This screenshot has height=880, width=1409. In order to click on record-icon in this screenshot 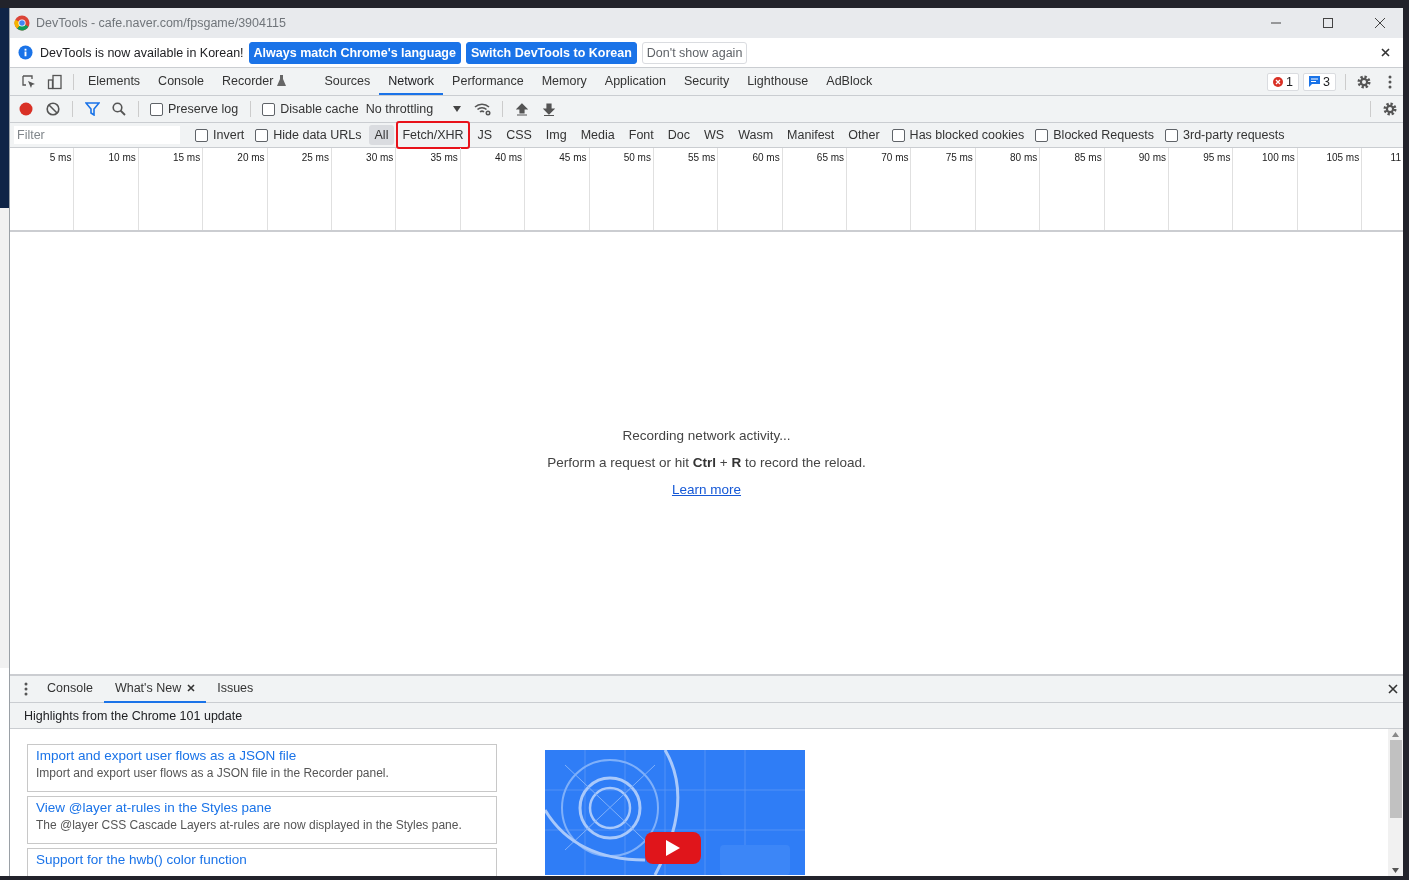, I will do `click(26, 109)`.